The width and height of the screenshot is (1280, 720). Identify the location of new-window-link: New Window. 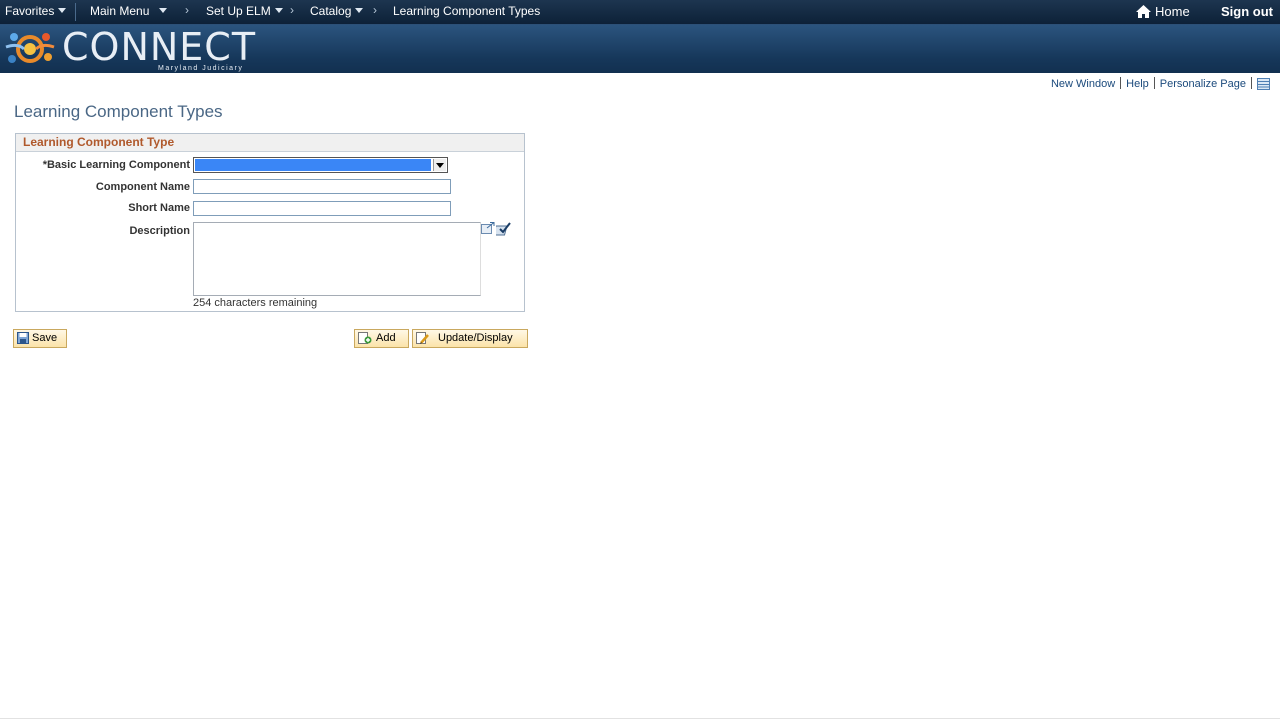
(1083, 84).